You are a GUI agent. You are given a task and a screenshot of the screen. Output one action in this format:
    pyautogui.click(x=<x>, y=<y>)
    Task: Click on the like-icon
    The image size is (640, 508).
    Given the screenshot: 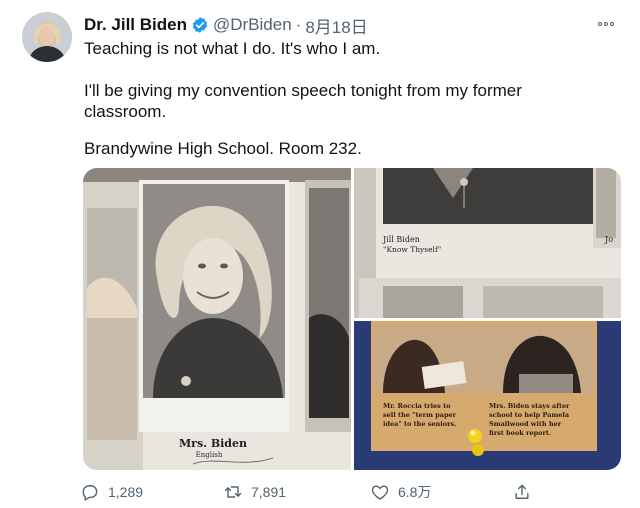 What is the action you would take?
    pyautogui.click(x=380, y=492)
    